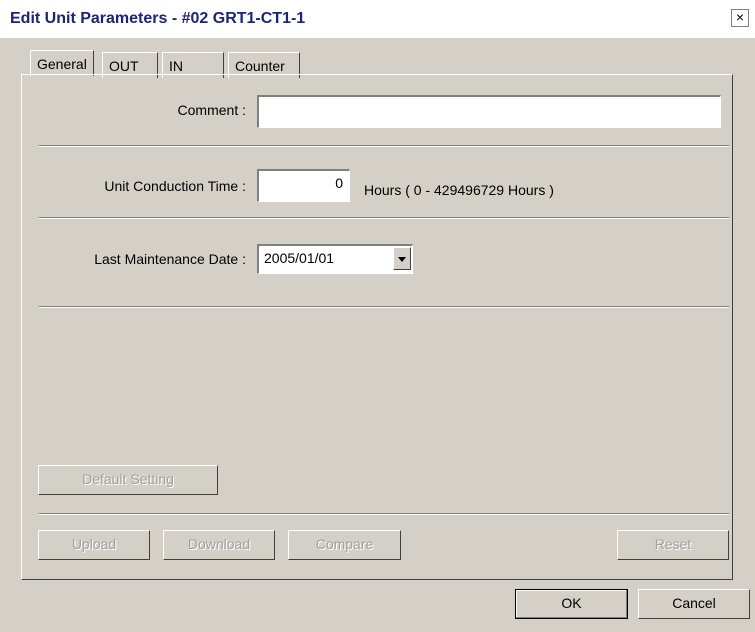 This screenshot has height=632, width=755. Describe the element at coordinates (176, 66) in the screenshot. I see `tab-in-label: IN` at that location.